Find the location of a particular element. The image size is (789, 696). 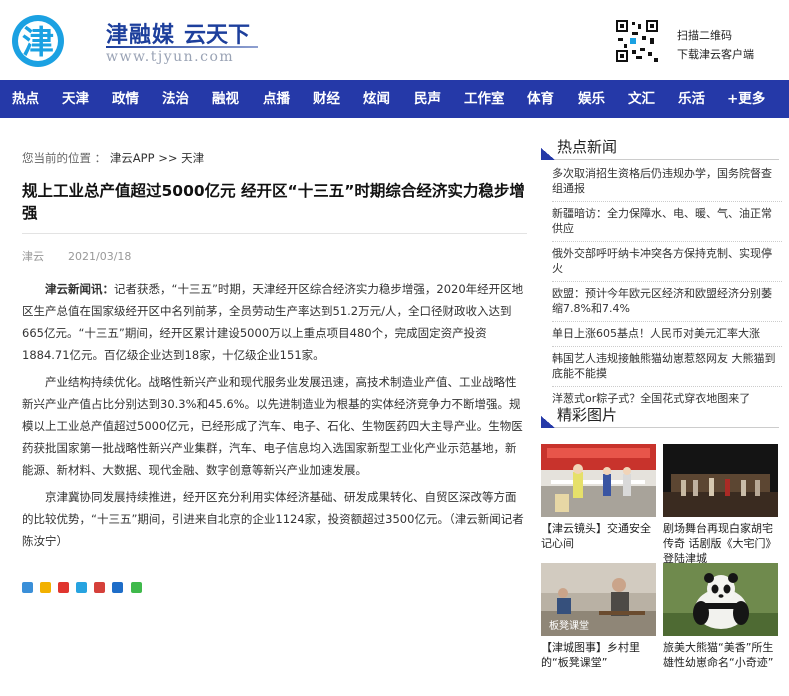

weibo-icon is located at coordinates (64, 587).